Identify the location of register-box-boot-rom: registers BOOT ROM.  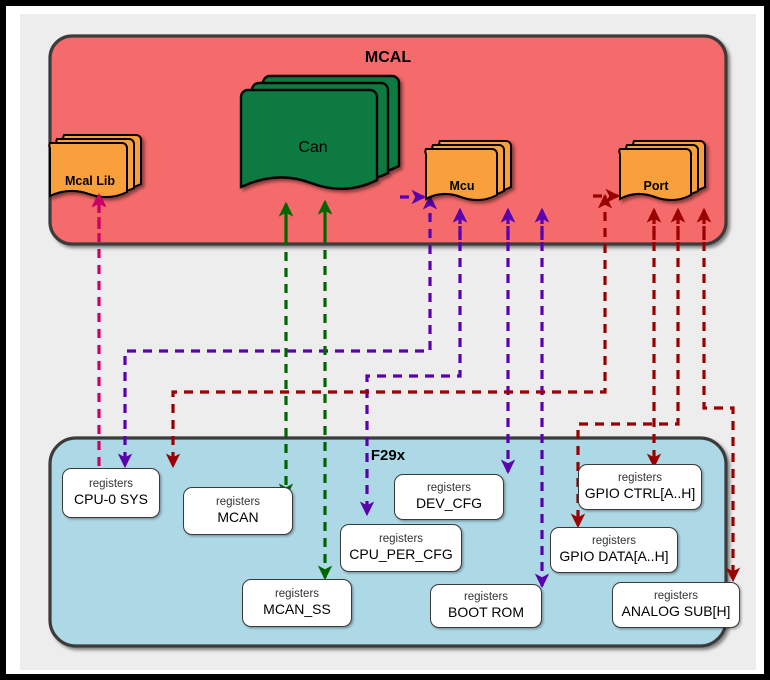
(486, 606).